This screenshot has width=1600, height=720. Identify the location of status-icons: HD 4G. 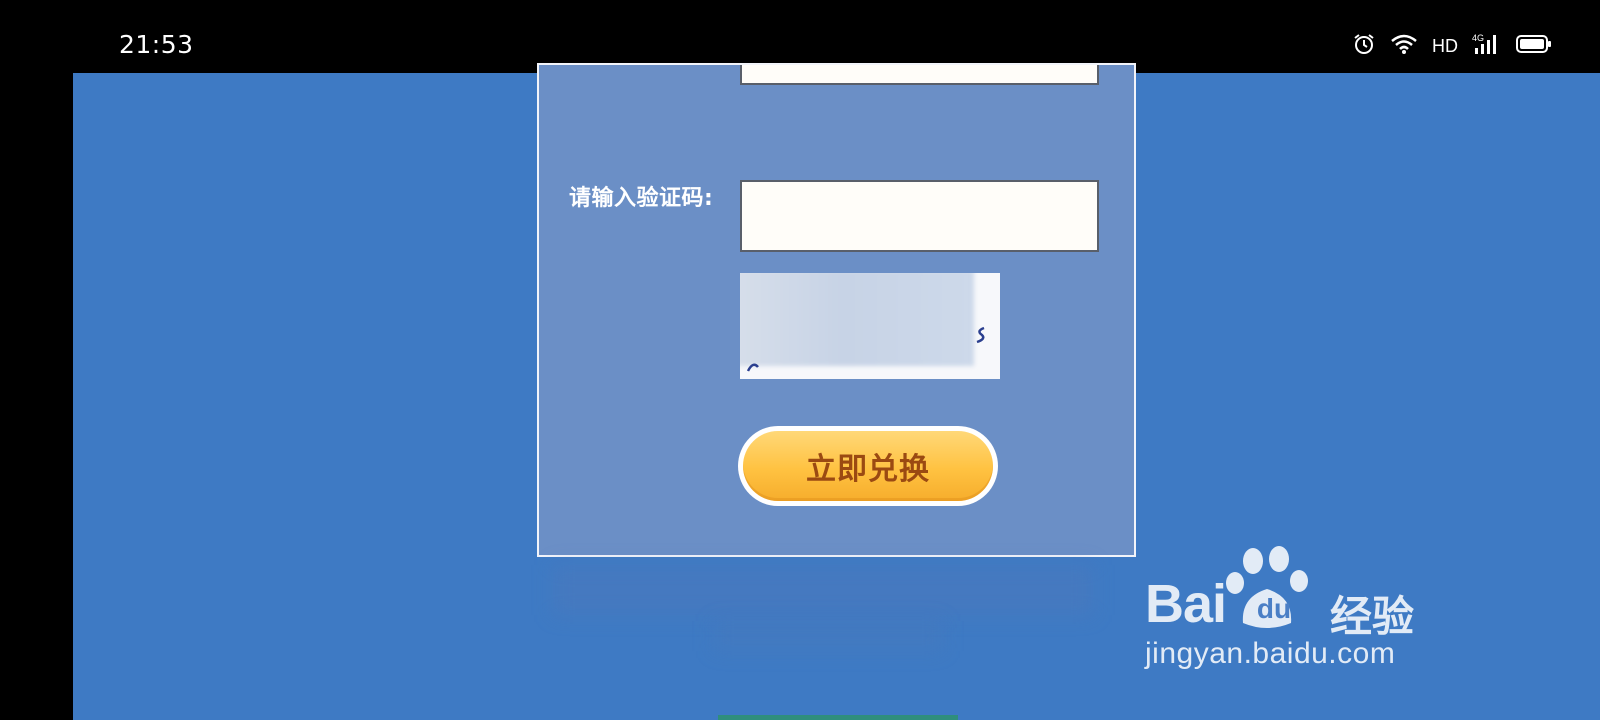
(1452, 46).